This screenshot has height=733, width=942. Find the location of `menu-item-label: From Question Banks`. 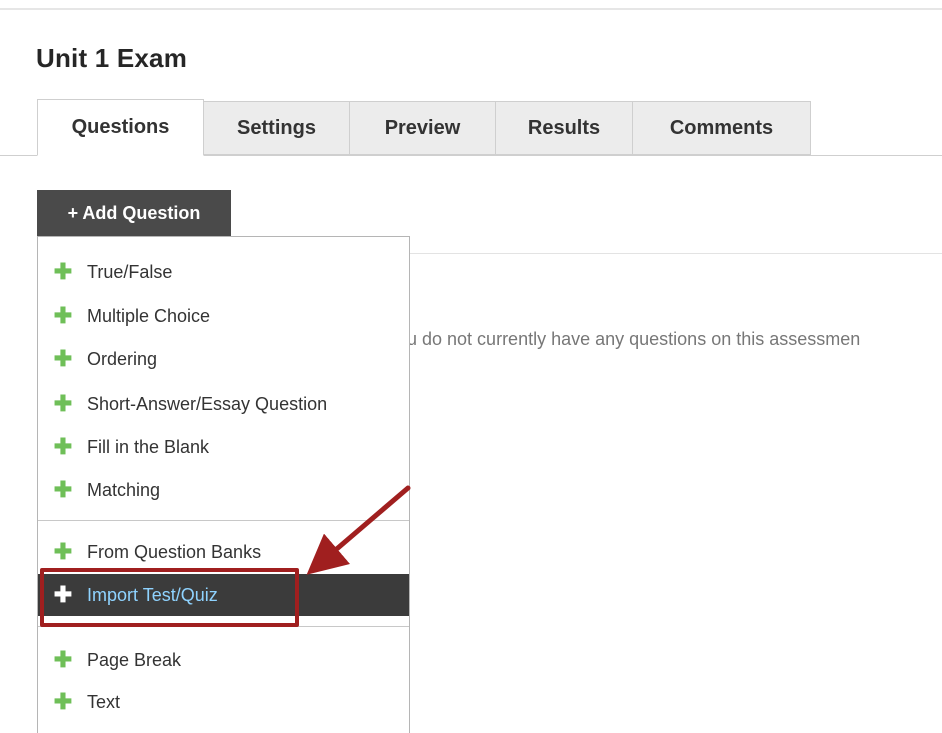

menu-item-label: From Question Banks is located at coordinates (174, 551).